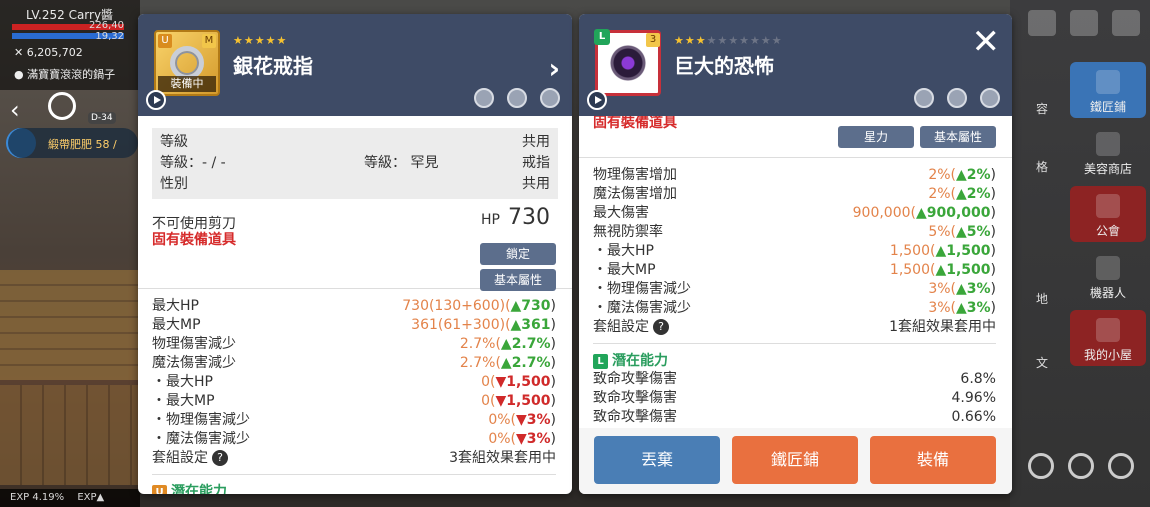 This screenshot has height=507, width=1150. Describe the element at coordinates (175, 306) in the screenshot. I see `stat-label: 最大HP` at that location.